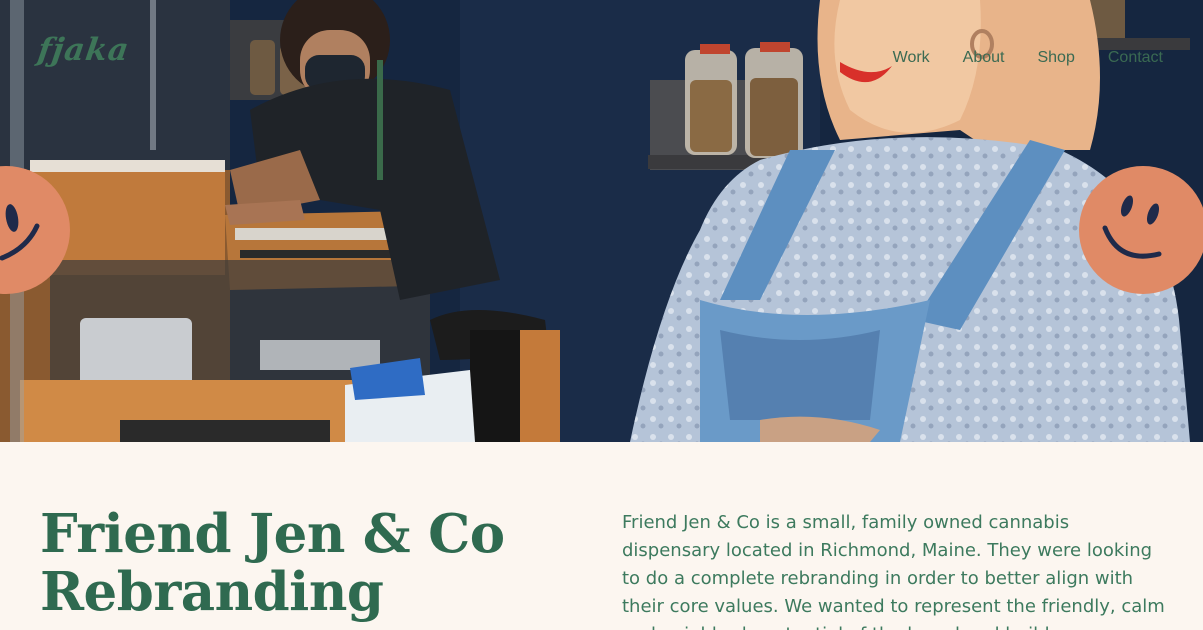 The width and height of the screenshot is (1203, 630). What do you see at coordinates (1028, 58) in the screenshot?
I see `main-nav: Work About Shop Contact` at bounding box center [1028, 58].